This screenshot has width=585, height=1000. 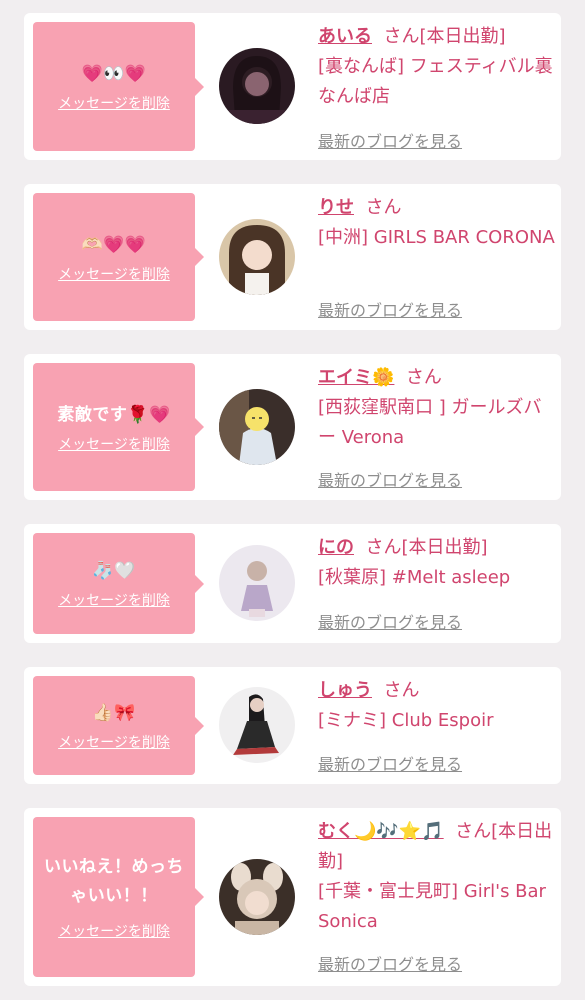 I want to click on message-bubble: 👍🏻🎀 メッセージを削除, so click(x=118, y=725).